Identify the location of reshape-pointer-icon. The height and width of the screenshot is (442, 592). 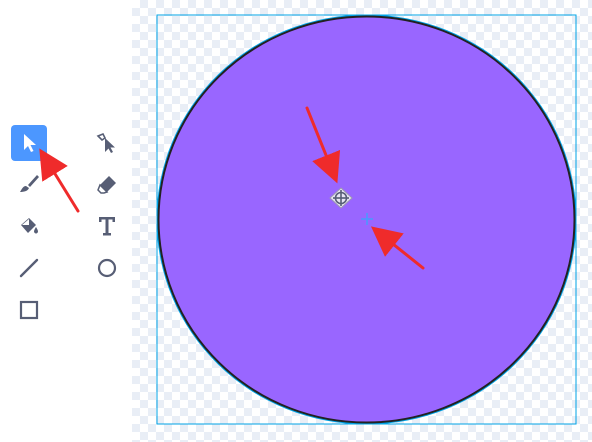
(105, 142).